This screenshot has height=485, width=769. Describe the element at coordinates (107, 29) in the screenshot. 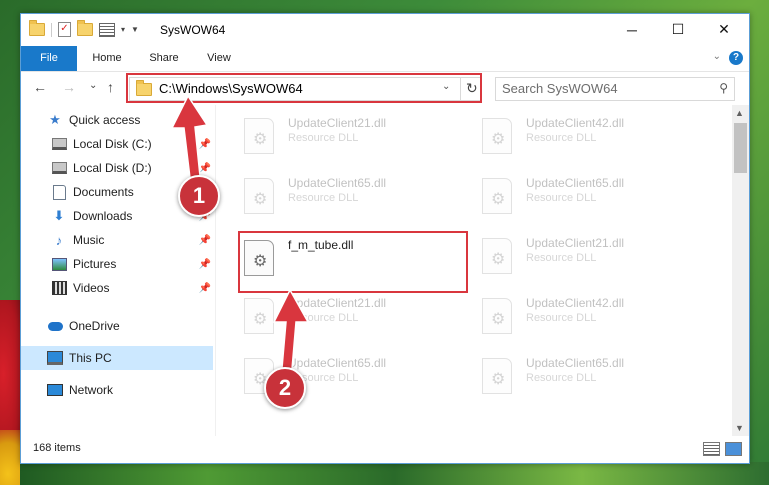

I see `properties-icon` at that location.